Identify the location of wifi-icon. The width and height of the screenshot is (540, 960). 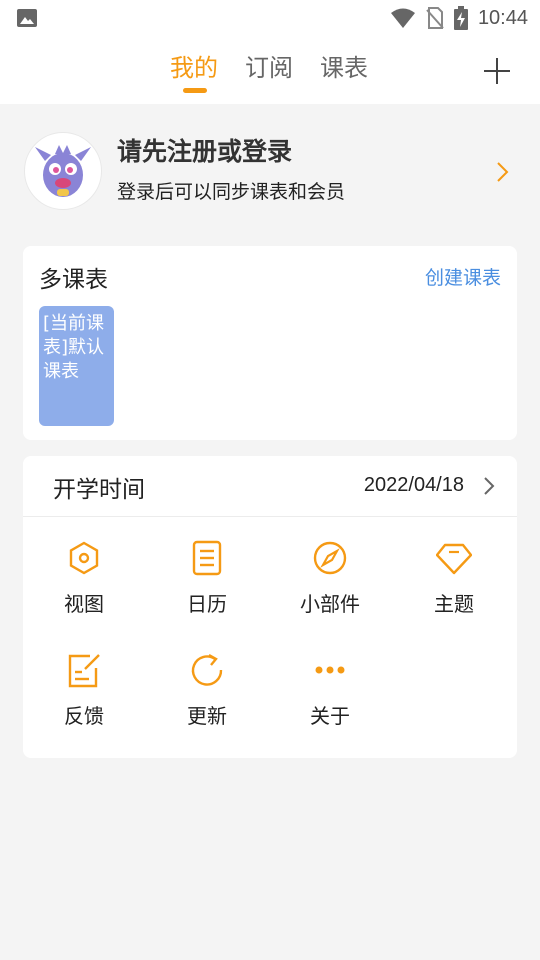
(402, 18).